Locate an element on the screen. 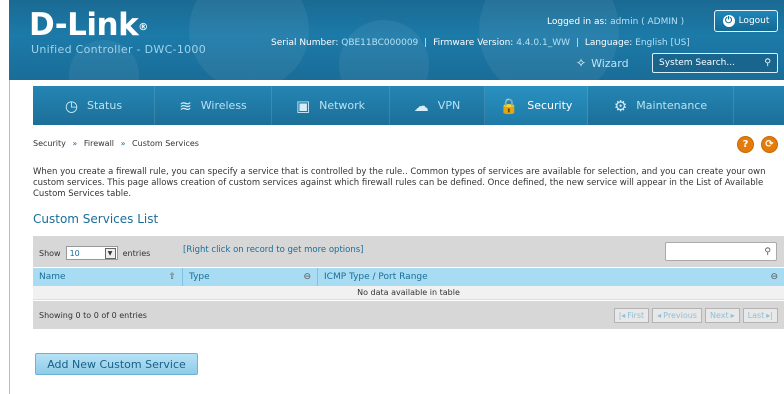 Image resolution: width=784 pixels, height=394 pixels. entries-select: 10 ▼ is located at coordinates (91, 253).